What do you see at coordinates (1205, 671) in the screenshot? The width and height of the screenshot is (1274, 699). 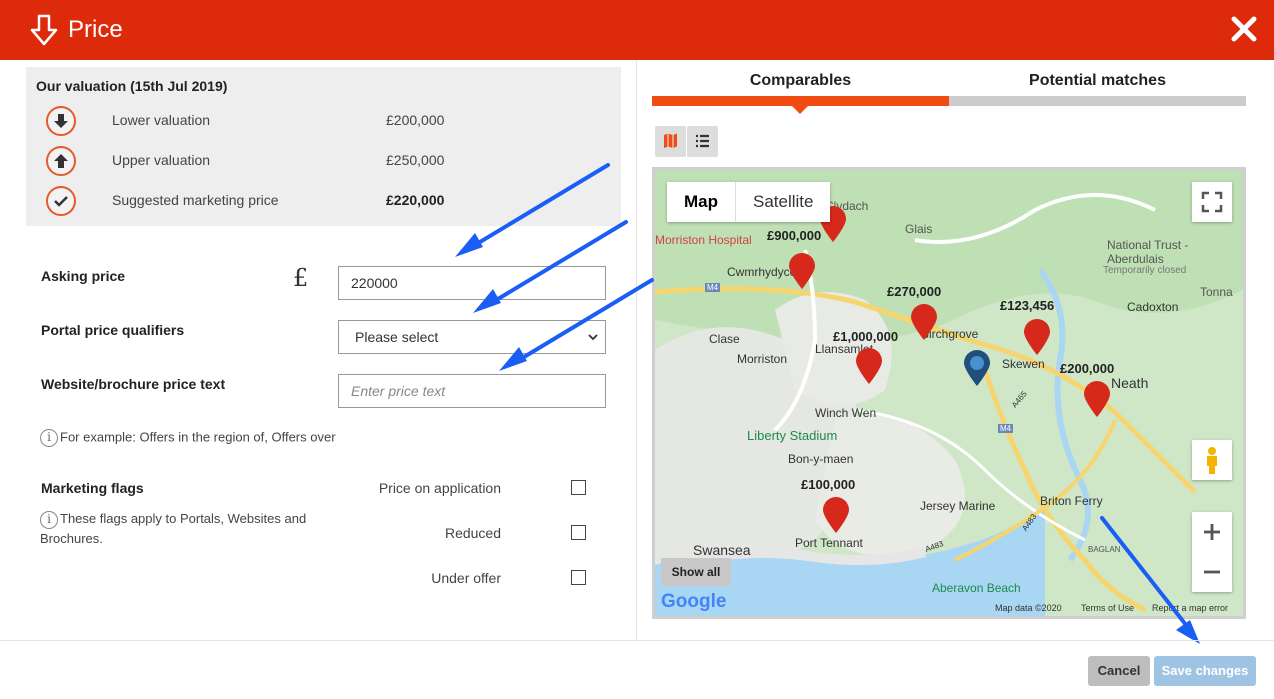 I see `save-button: Save changes` at bounding box center [1205, 671].